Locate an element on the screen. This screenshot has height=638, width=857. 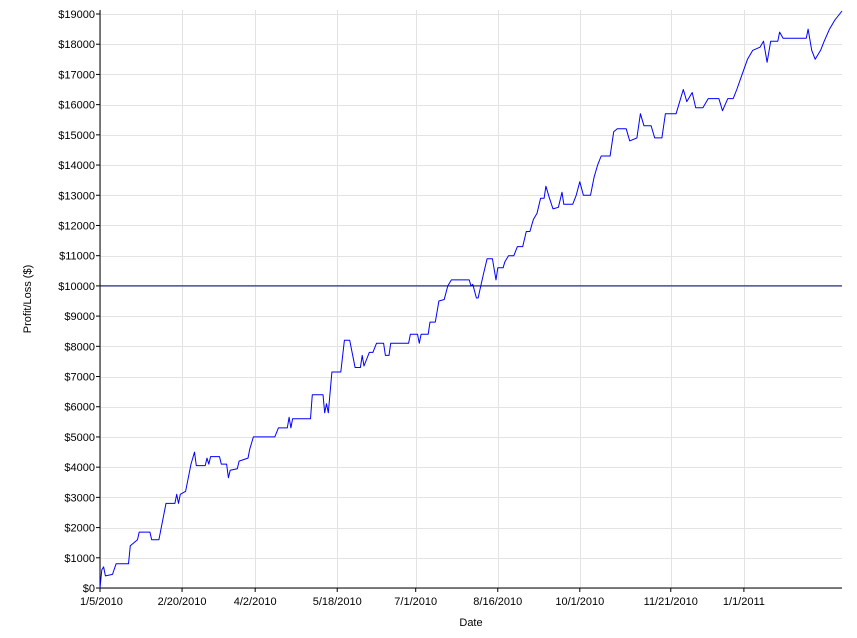
y-axis-title: Profit/Loss ($) is located at coordinates (28, 299).